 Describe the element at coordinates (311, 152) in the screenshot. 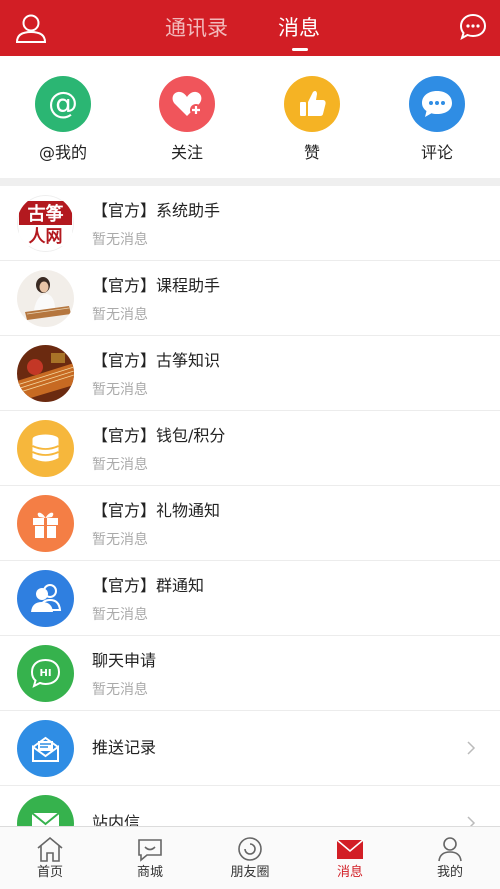

I see `quick-action-label: 赞` at that location.